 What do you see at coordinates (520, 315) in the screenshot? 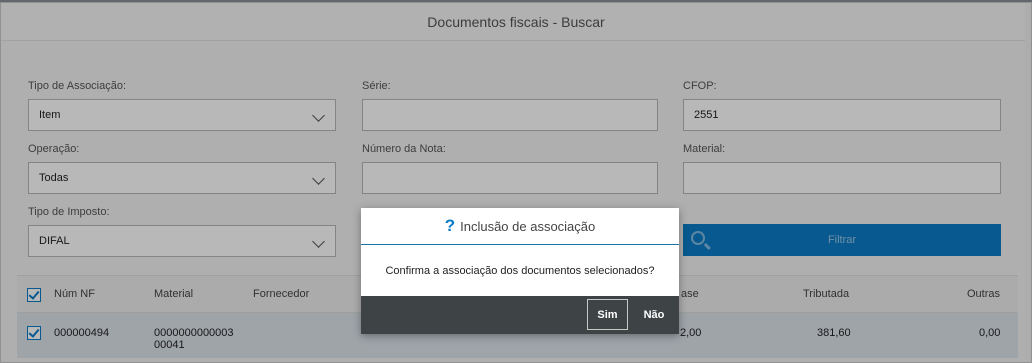
I see `dialog-footer: Sim Não` at bounding box center [520, 315].